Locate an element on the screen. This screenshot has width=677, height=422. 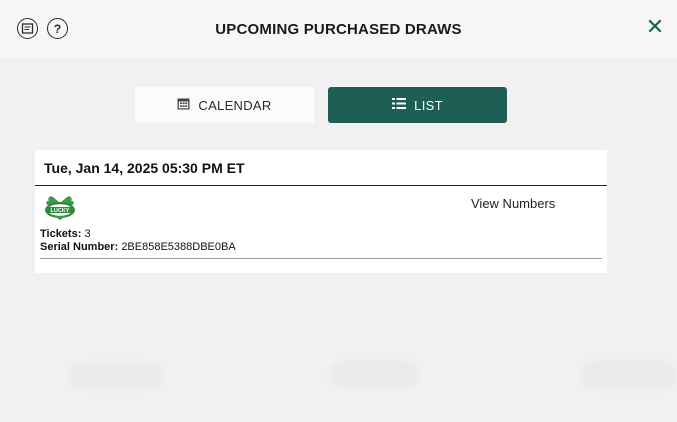
close-icon: ✕ is located at coordinates (655, 27).